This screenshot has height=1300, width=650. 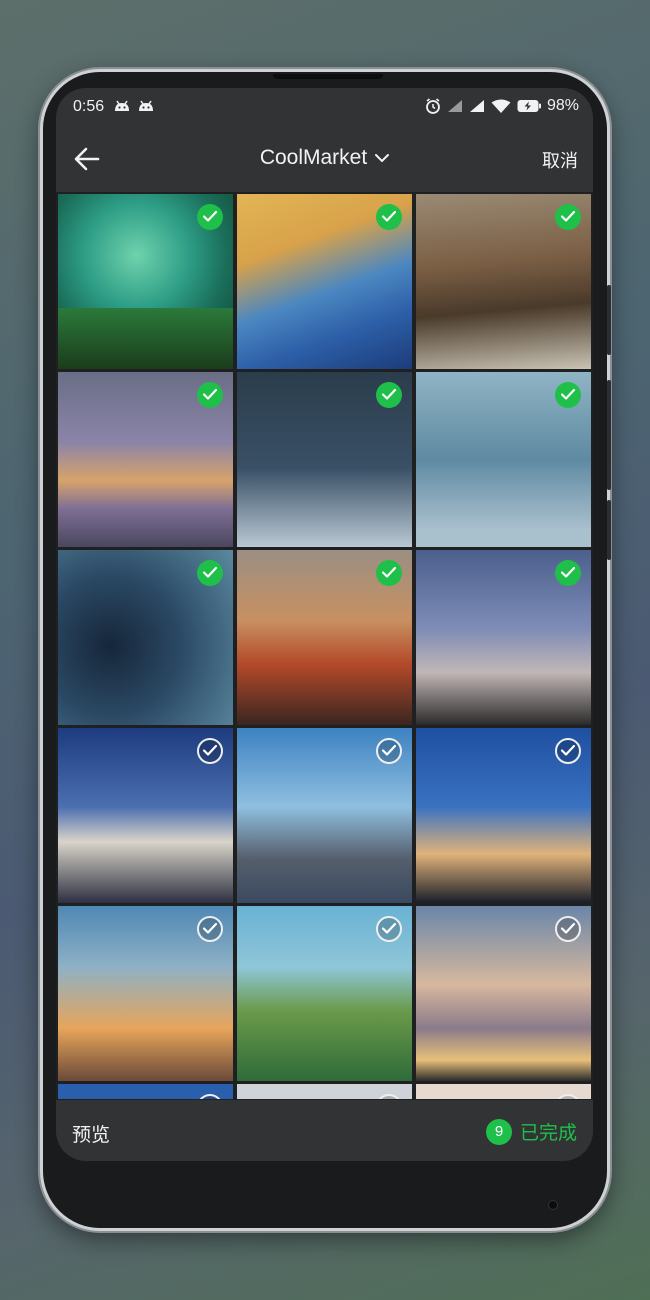 I want to click on volume-button, so click(x=609, y=435).